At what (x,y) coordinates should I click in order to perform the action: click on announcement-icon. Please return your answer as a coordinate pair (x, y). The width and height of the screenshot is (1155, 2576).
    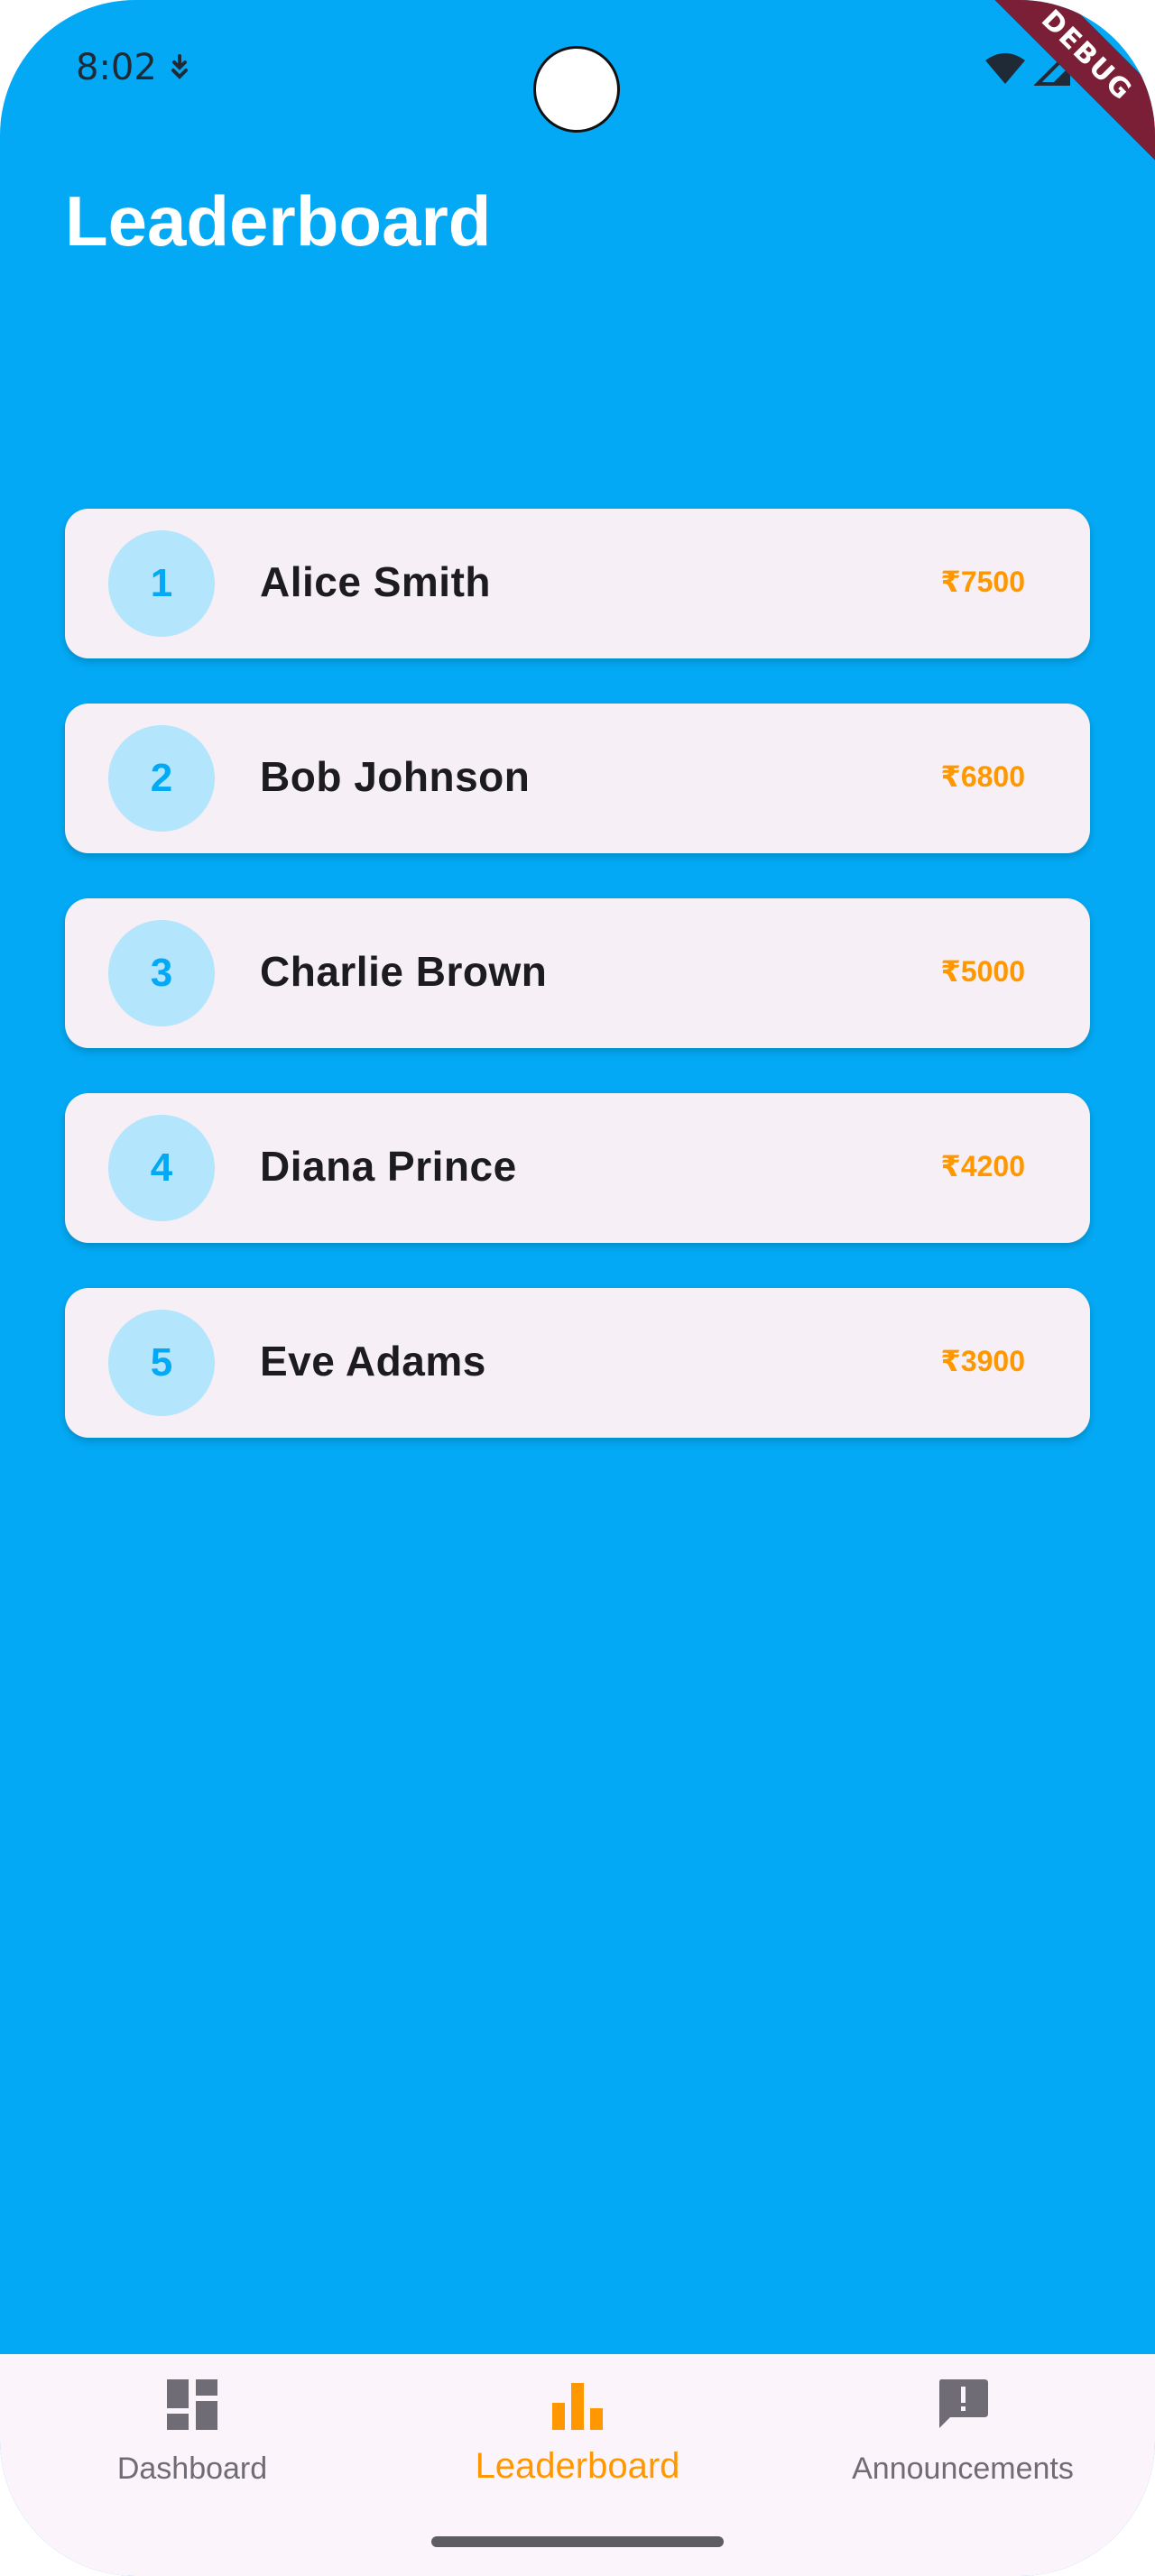
    Looking at the image, I should click on (963, 2405).